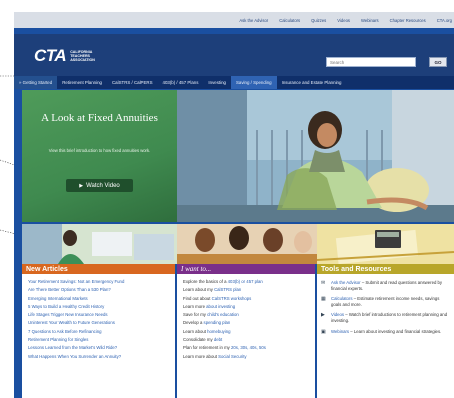  I want to click on article-link: 7 Questions to Ask Before Refinancing, so click(99, 332).